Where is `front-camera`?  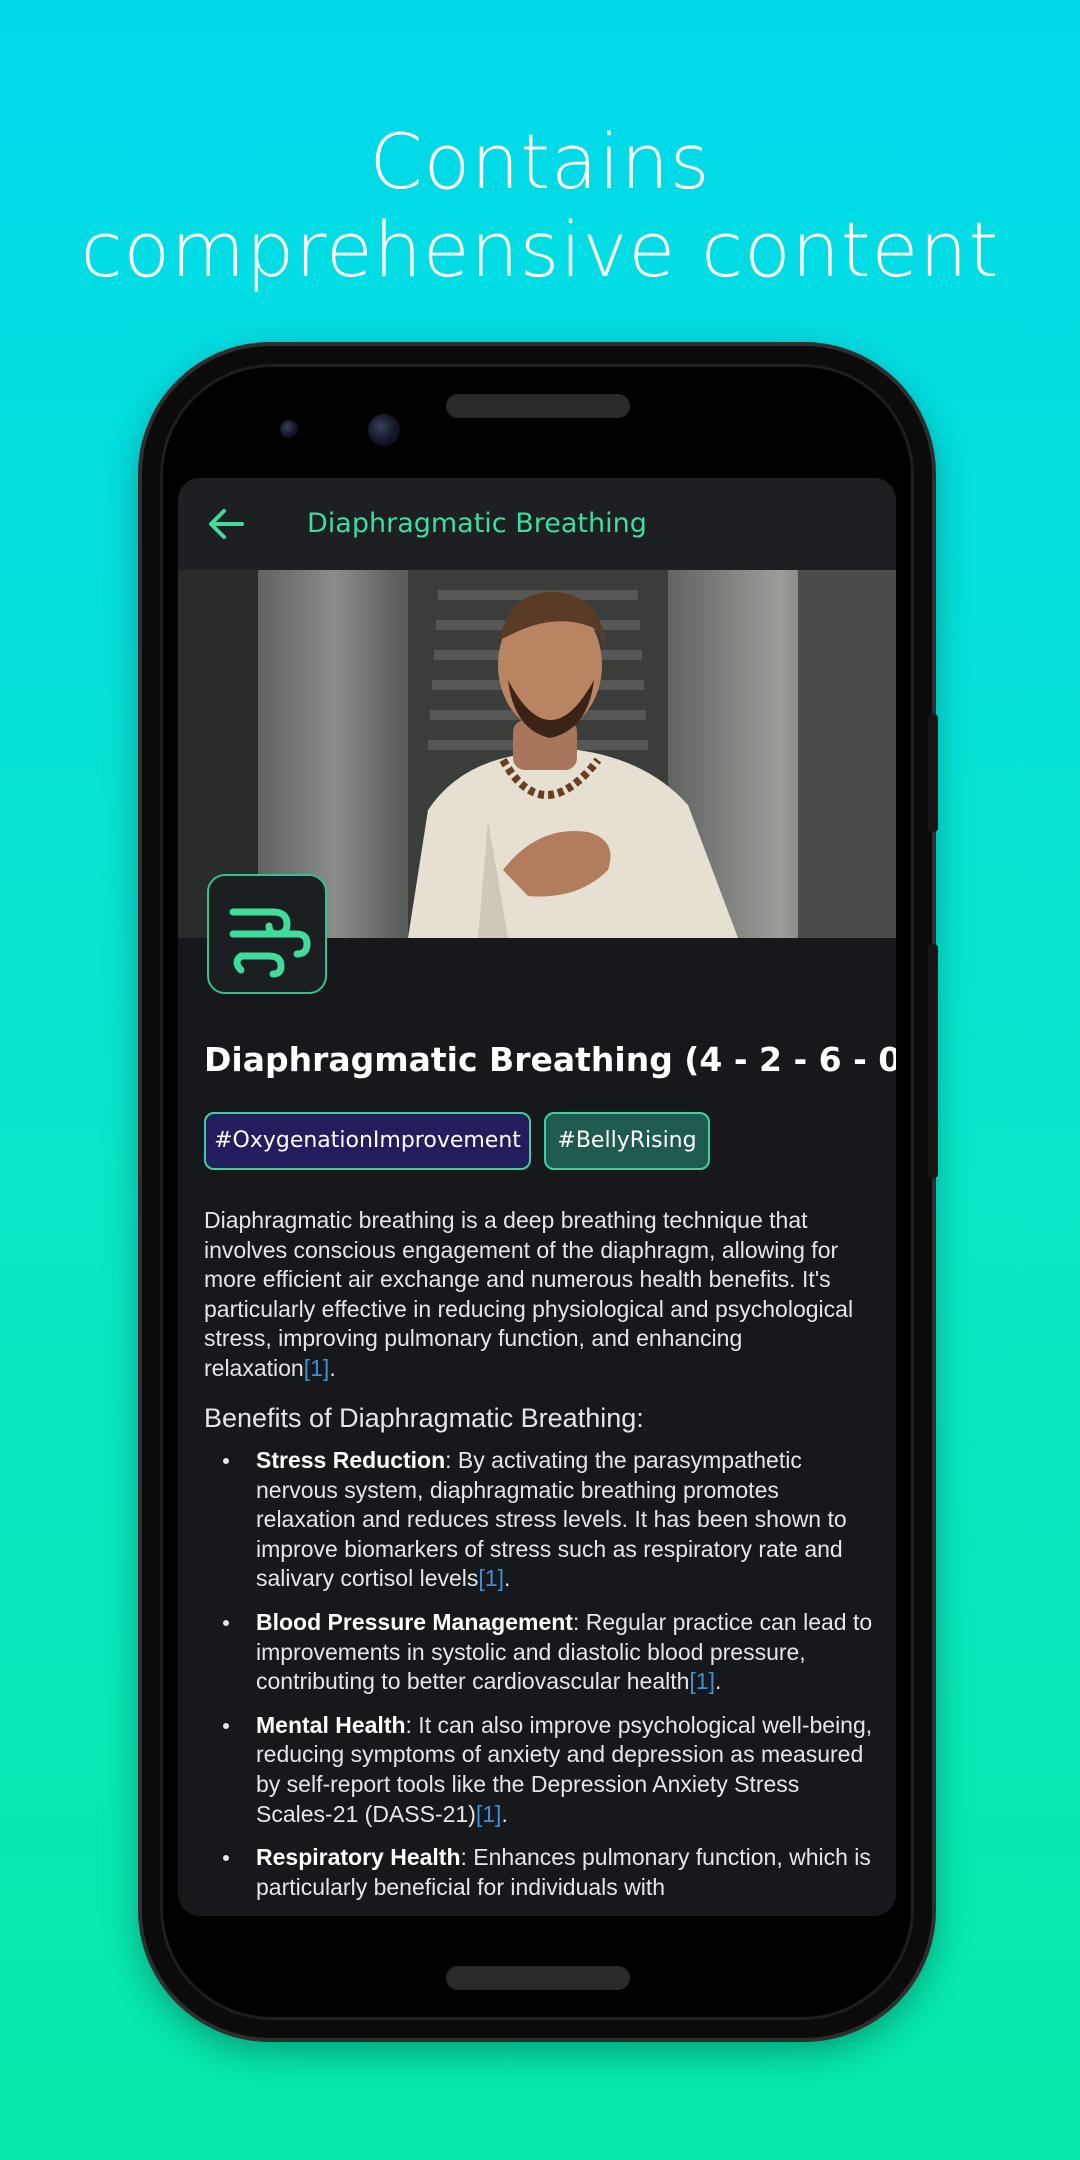
front-camera is located at coordinates (384, 430).